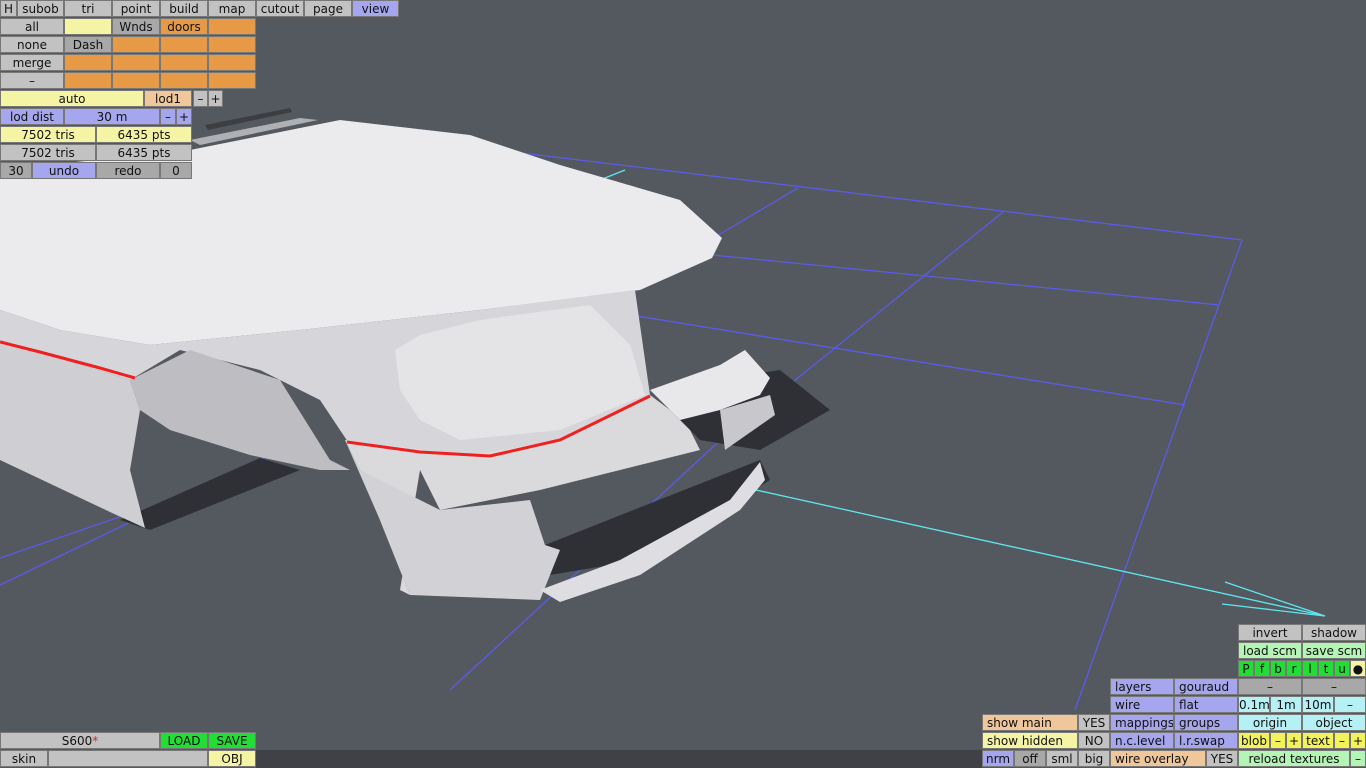 This screenshot has width=1366, height=768. What do you see at coordinates (128, 758) in the screenshot?
I see `skin-name-field` at bounding box center [128, 758].